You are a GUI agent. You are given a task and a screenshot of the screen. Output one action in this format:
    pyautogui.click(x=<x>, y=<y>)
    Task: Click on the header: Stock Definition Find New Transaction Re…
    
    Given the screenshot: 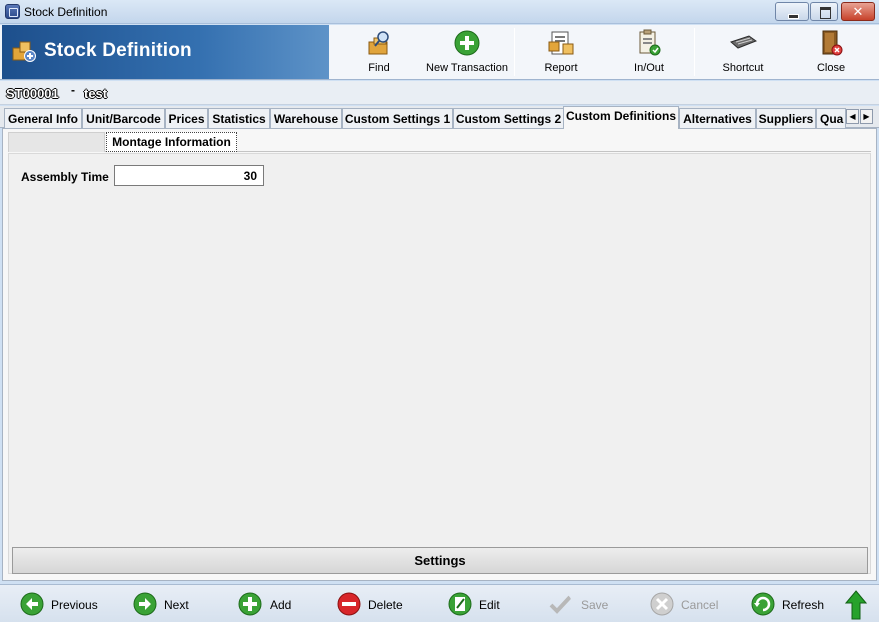 What is the action you would take?
    pyautogui.click(x=439, y=52)
    